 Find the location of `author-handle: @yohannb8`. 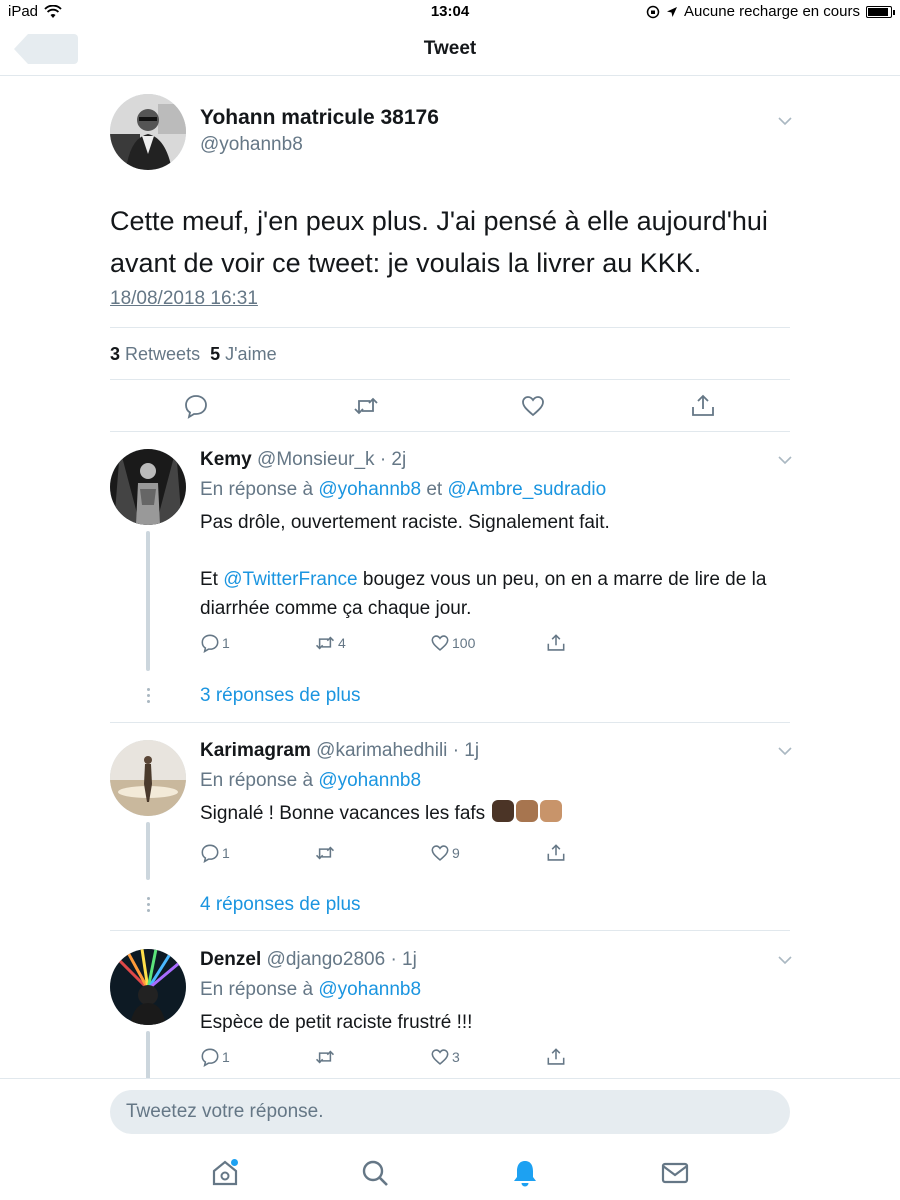

author-handle: @yohannb8 is located at coordinates (251, 145).